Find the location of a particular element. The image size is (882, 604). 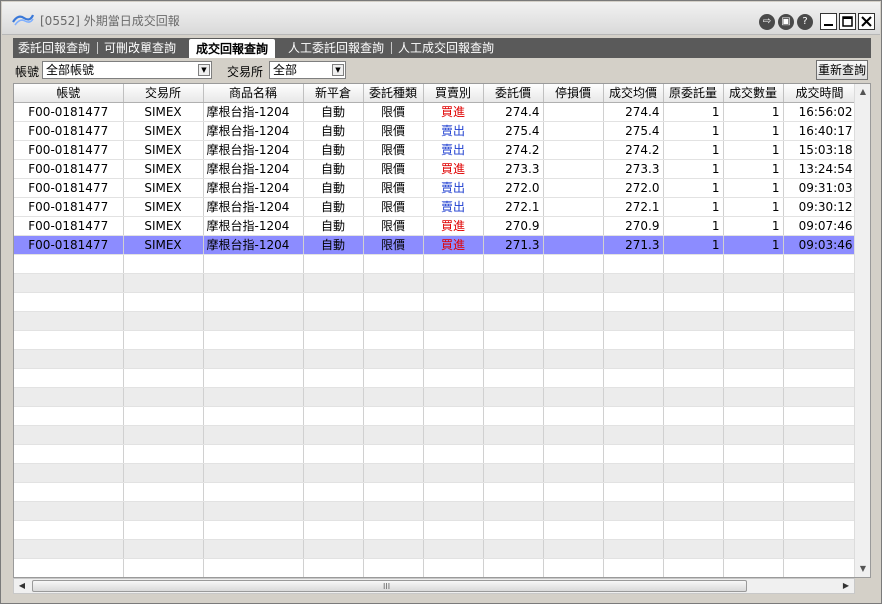

vertical-scrollbar: ▲ ▼ is located at coordinates (862, 330).